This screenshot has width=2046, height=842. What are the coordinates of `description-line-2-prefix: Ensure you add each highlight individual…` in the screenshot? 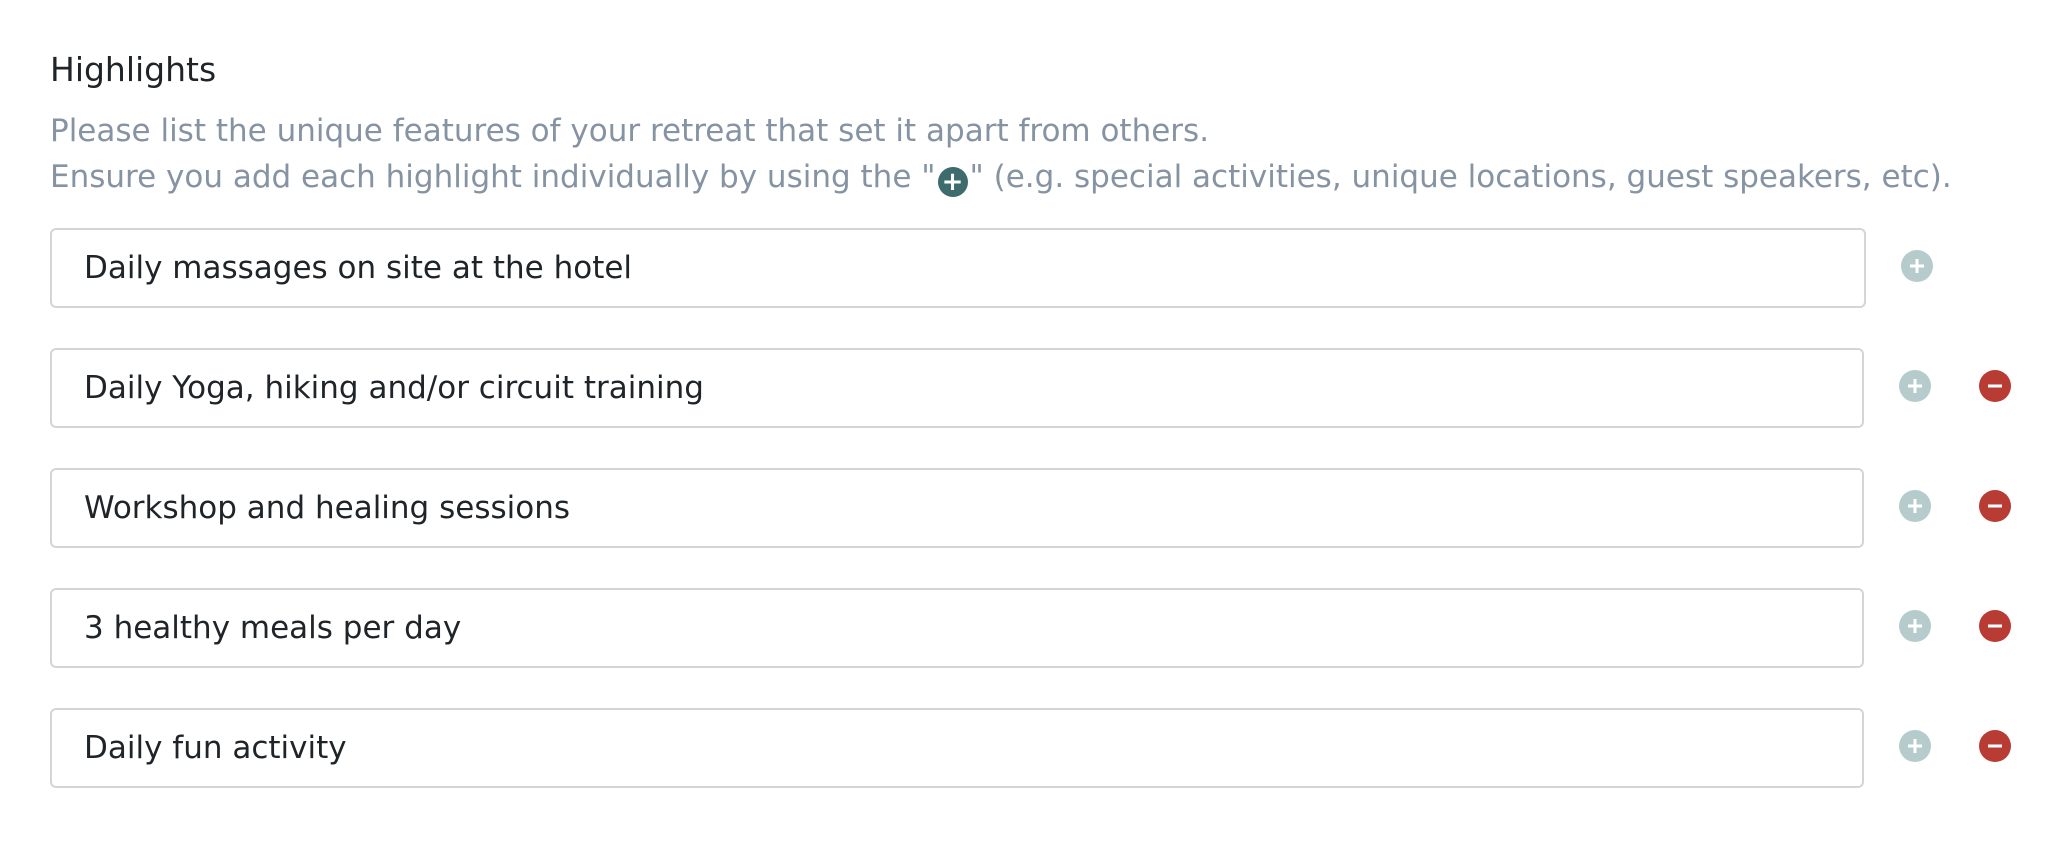 It's located at (493, 177).